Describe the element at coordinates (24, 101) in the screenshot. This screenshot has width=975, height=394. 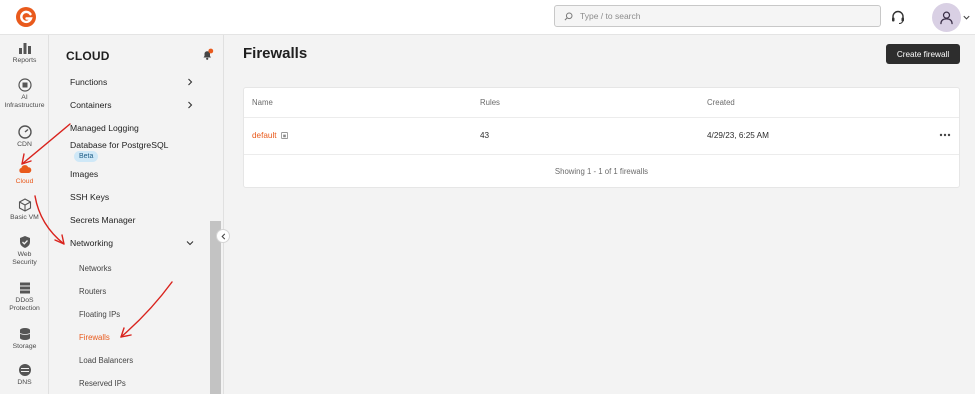
I see `rail-label: AI Infrastructure` at that location.